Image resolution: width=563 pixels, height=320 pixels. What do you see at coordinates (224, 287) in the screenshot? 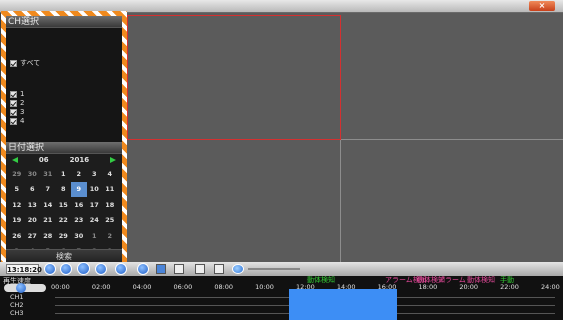
I see `time-tick-label: 08:00` at bounding box center [224, 287].